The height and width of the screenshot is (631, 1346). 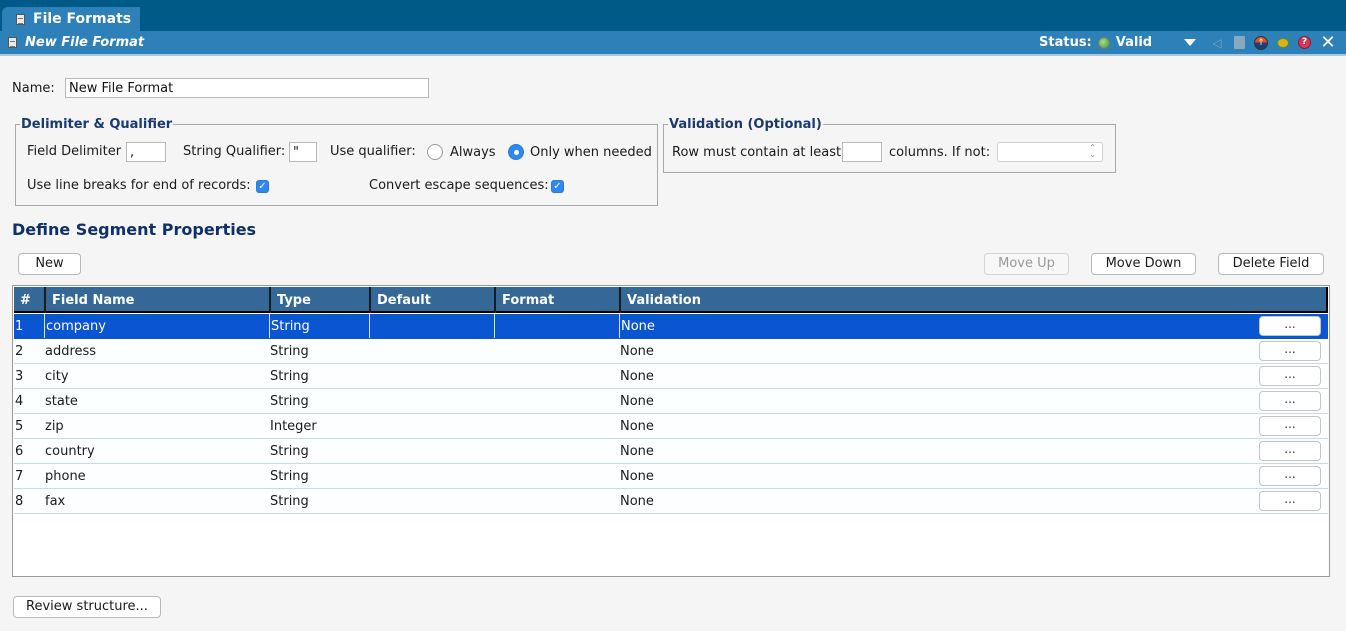 I want to click on share-icon: ◁, so click(x=1217, y=43).